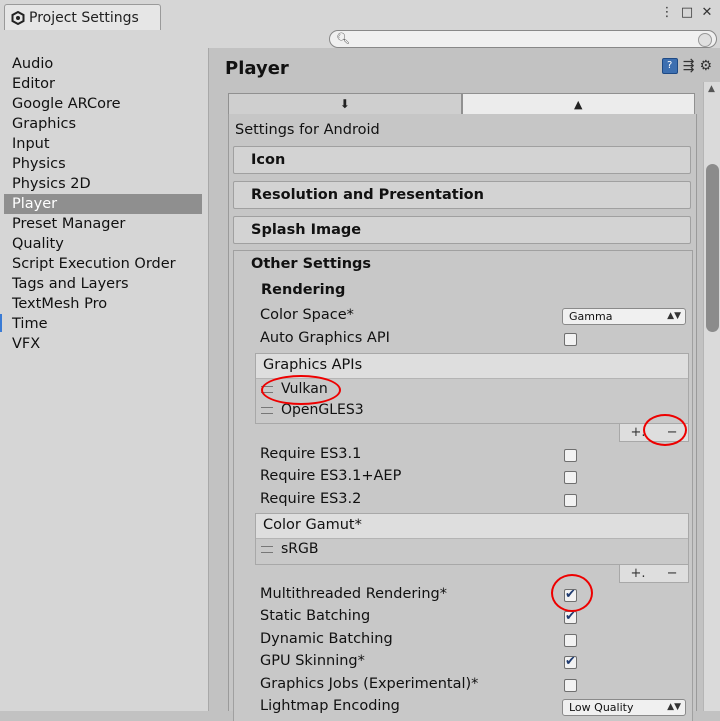  What do you see at coordinates (570, 477) in the screenshot?
I see `require-es31-aep-checkbox` at bounding box center [570, 477].